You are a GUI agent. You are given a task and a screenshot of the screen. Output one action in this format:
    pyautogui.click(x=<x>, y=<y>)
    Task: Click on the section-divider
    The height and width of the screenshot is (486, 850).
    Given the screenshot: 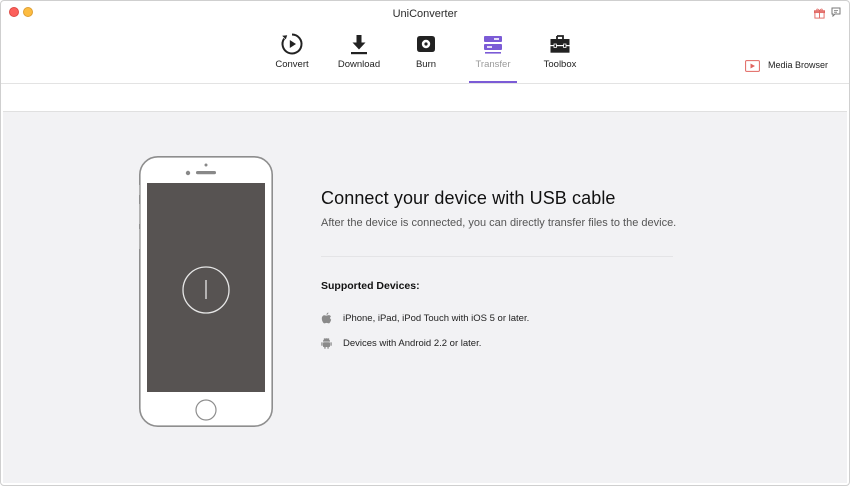 What is the action you would take?
    pyautogui.click(x=497, y=256)
    